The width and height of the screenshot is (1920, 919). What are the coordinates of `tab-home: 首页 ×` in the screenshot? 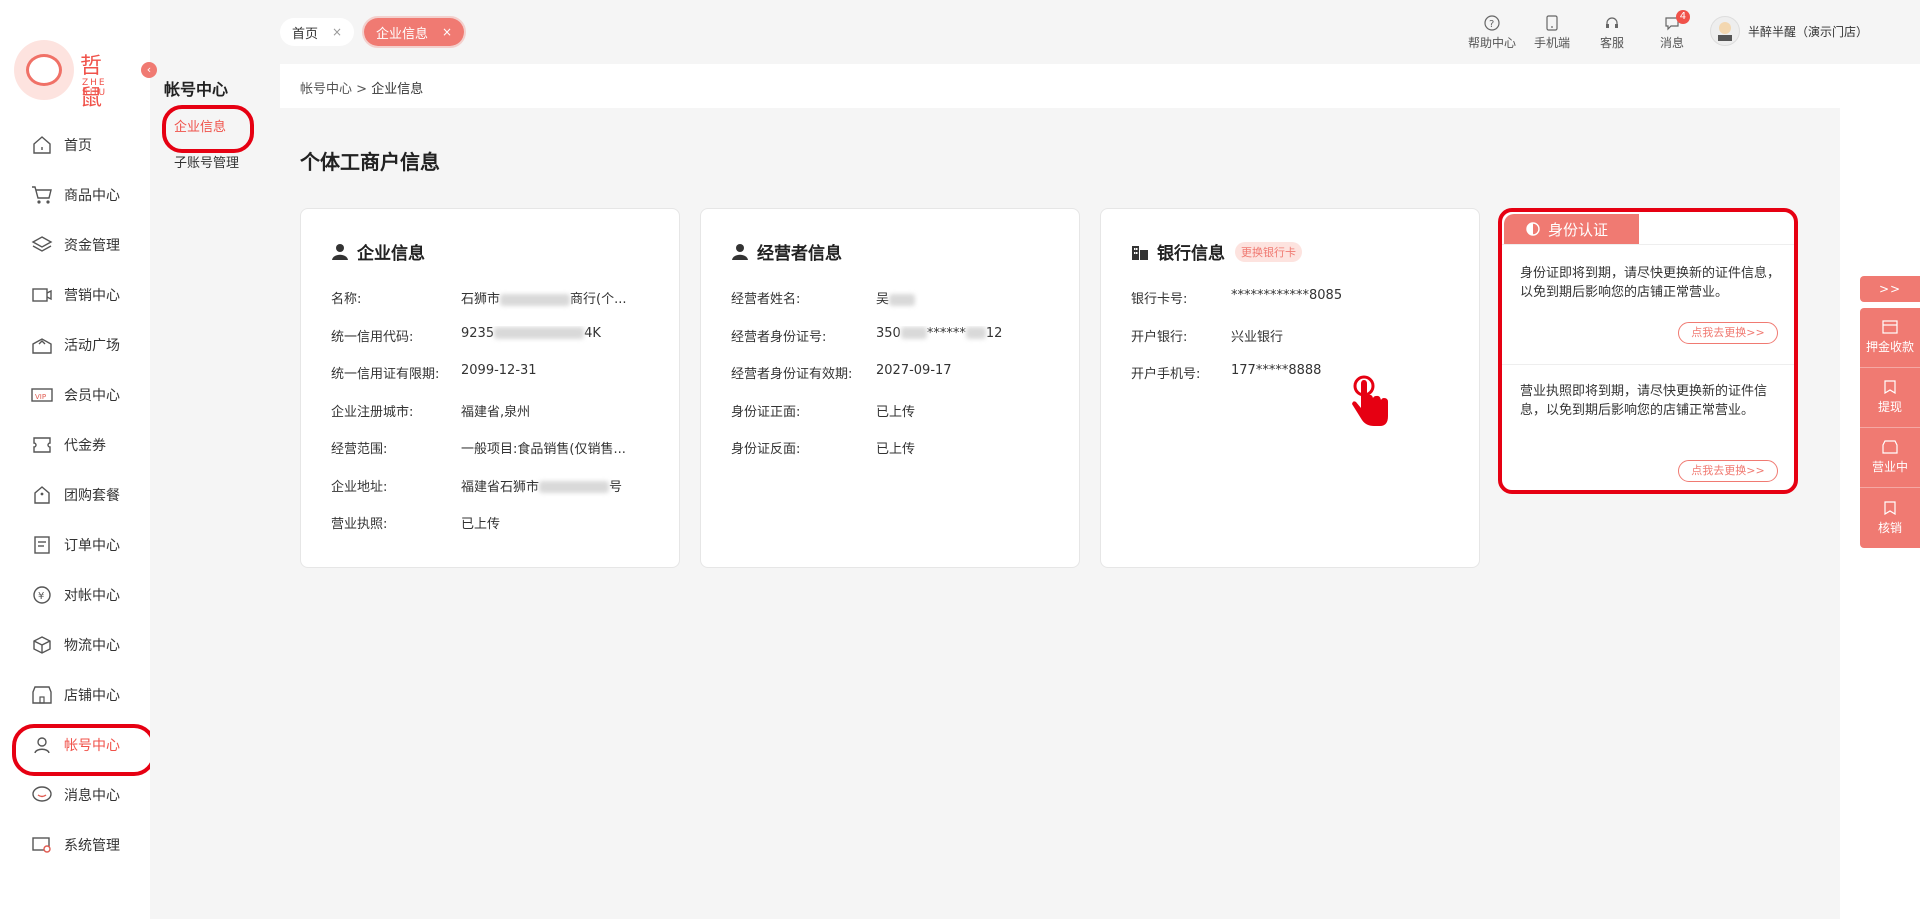 It's located at (317, 32).